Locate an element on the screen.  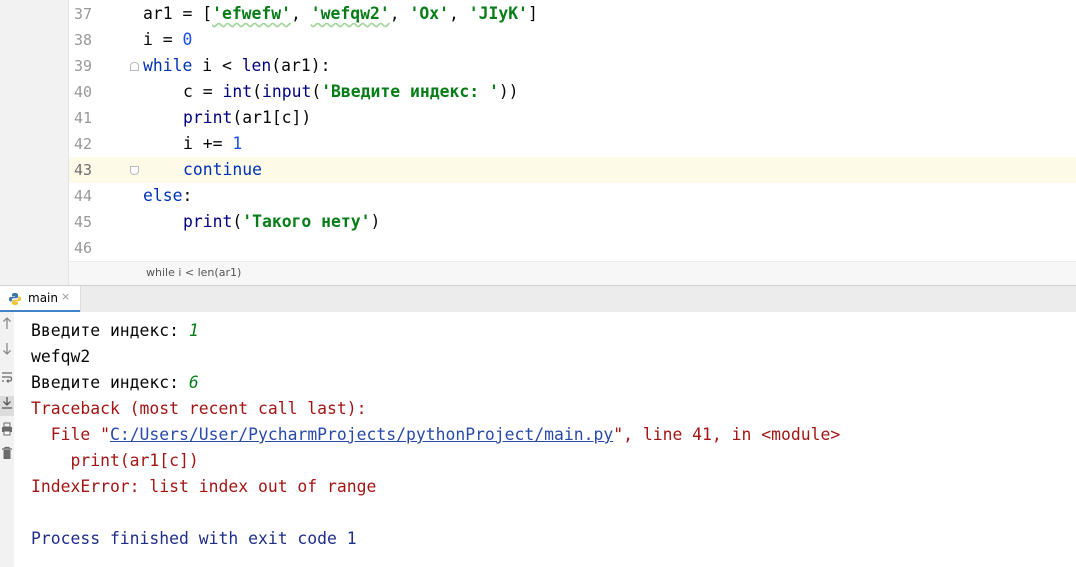
number-literal: 0 is located at coordinates (187, 39).